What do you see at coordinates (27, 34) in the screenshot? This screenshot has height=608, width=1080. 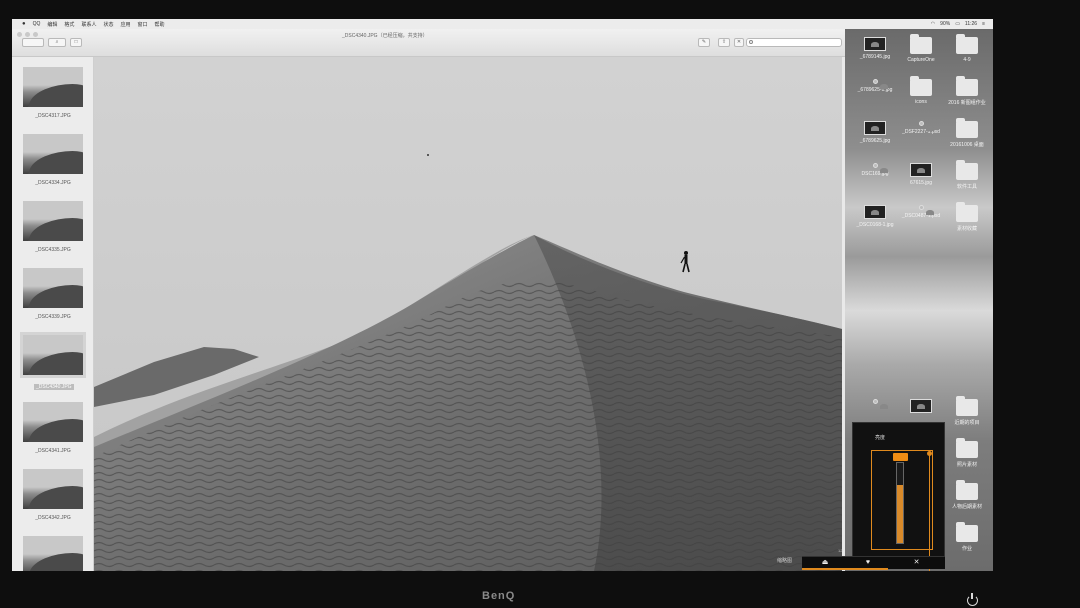 I see `minimize-window-button` at bounding box center [27, 34].